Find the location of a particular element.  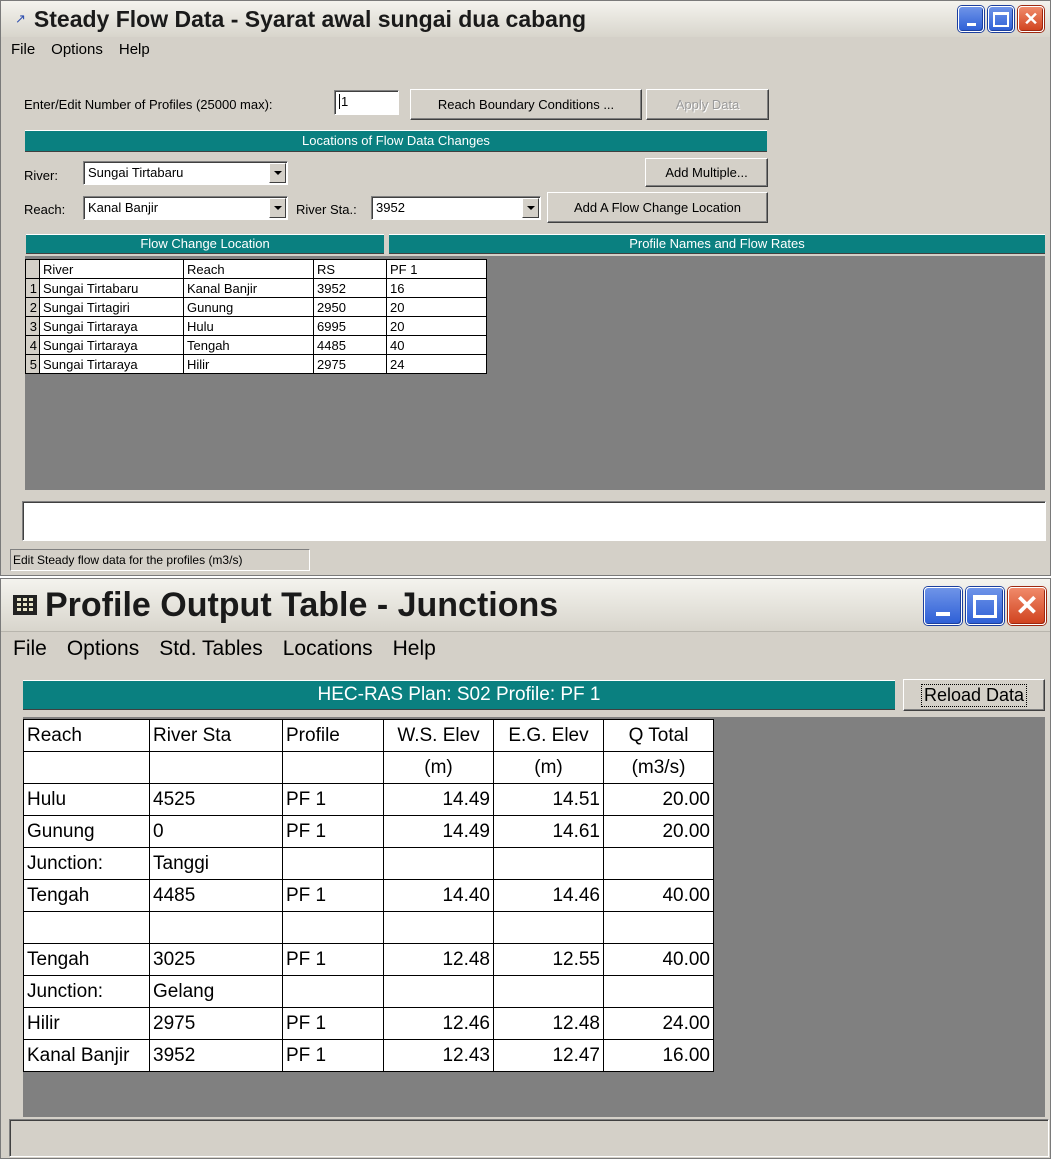

row-number: 5 is located at coordinates (32, 364).